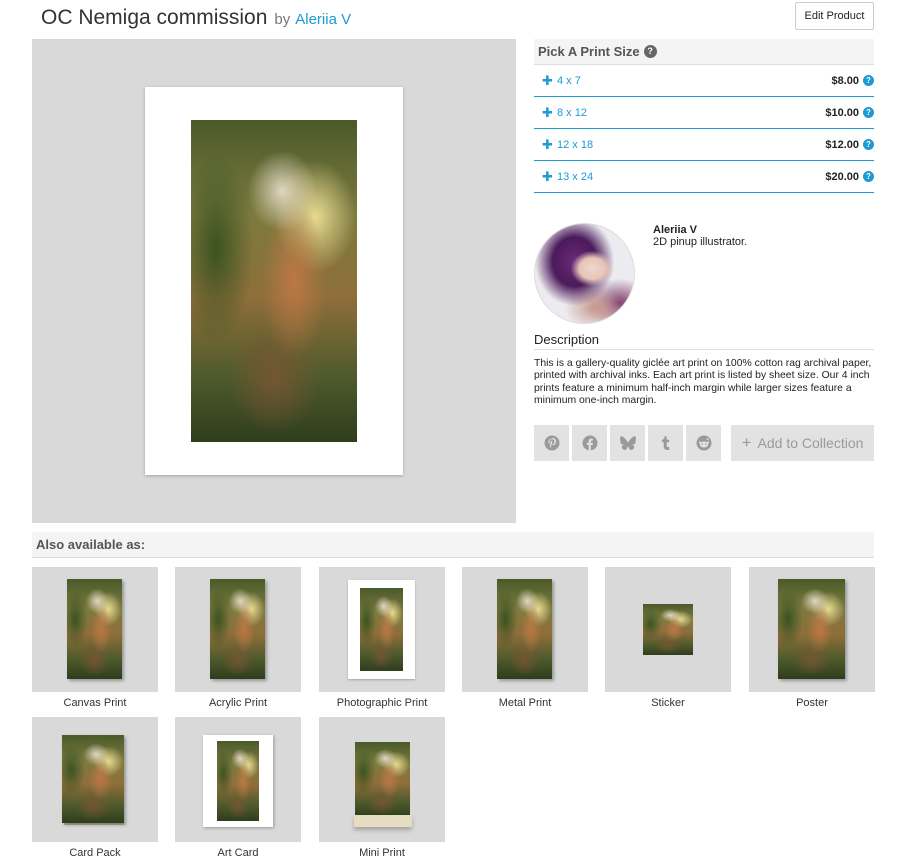 The height and width of the screenshot is (865, 898). What do you see at coordinates (525, 703) in the screenshot?
I see `product-label: Metal Print` at bounding box center [525, 703].